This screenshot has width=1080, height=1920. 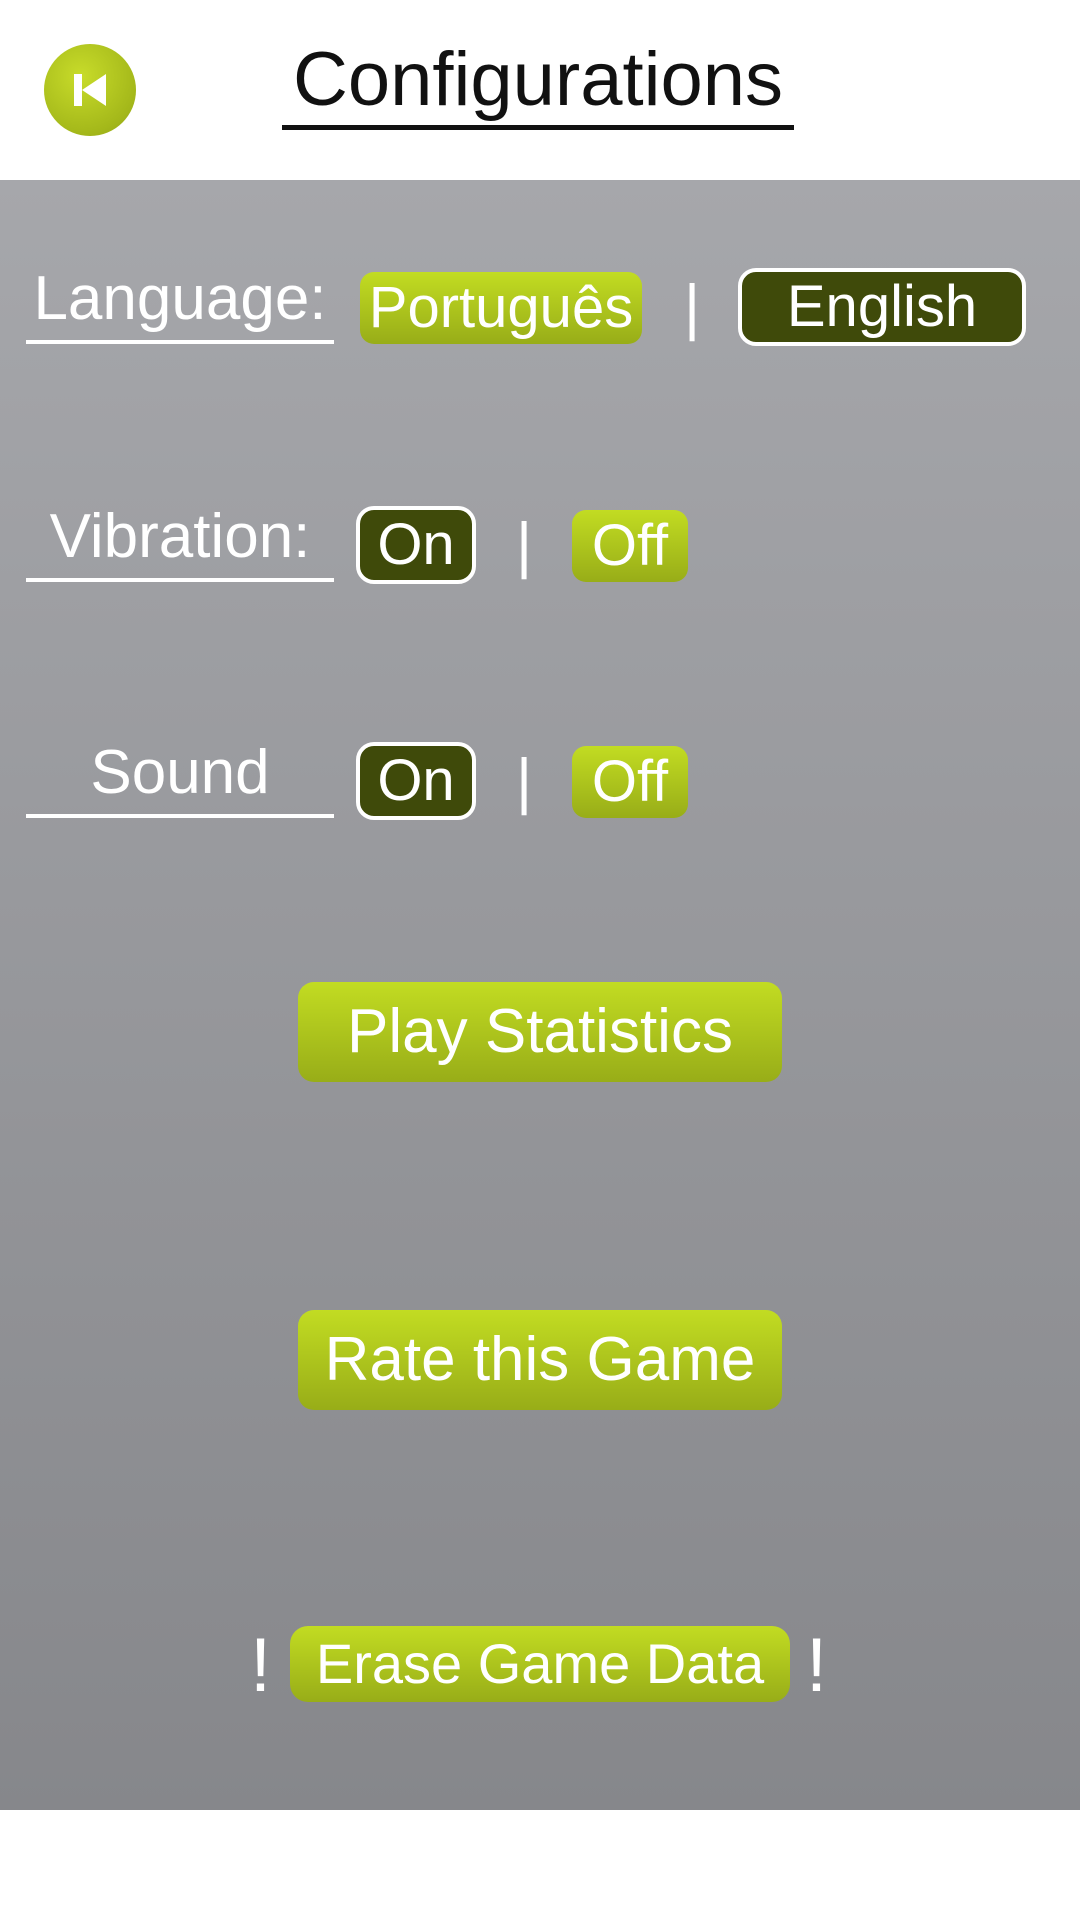 What do you see at coordinates (630, 546) in the screenshot?
I see `vibration-off-button: Off` at bounding box center [630, 546].